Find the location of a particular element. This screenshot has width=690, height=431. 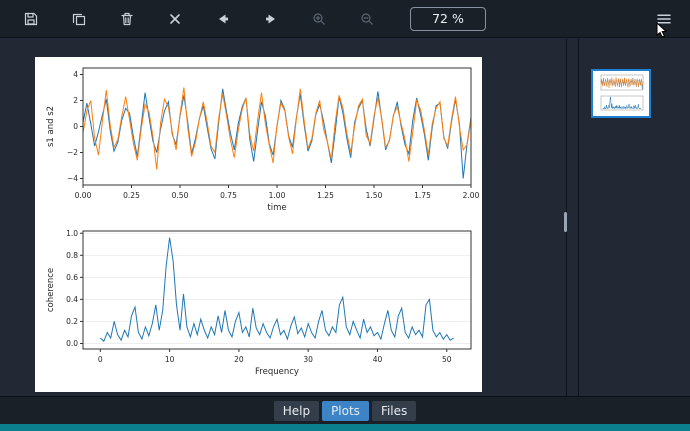

next-plot-icon is located at coordinates (271, 19).